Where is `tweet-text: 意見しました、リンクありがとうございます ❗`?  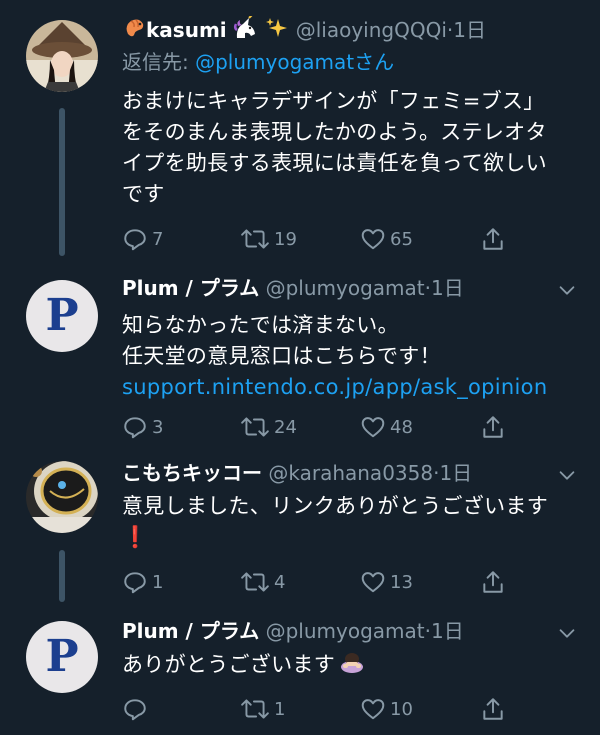
tweet-text: 意見しました、リンクありがとうございます ❗ is located at coordinates (347, 522).